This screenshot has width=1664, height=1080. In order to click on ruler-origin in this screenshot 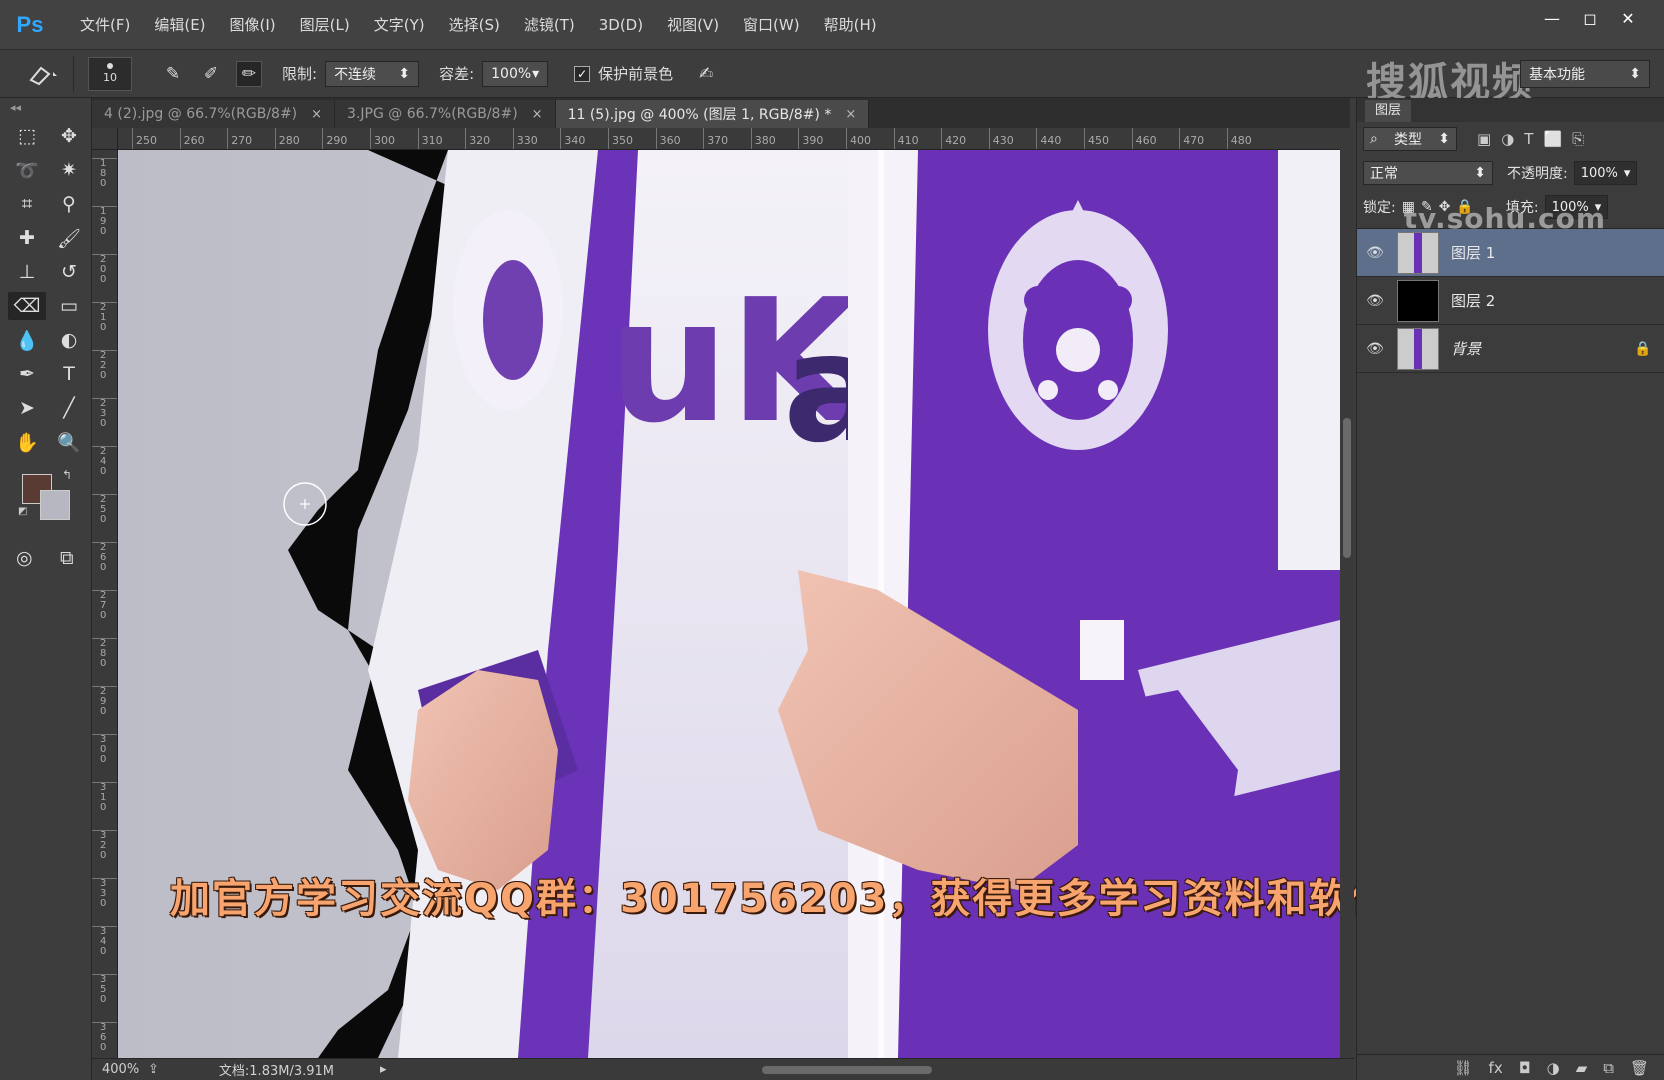, I will do `click(105, 139)`.